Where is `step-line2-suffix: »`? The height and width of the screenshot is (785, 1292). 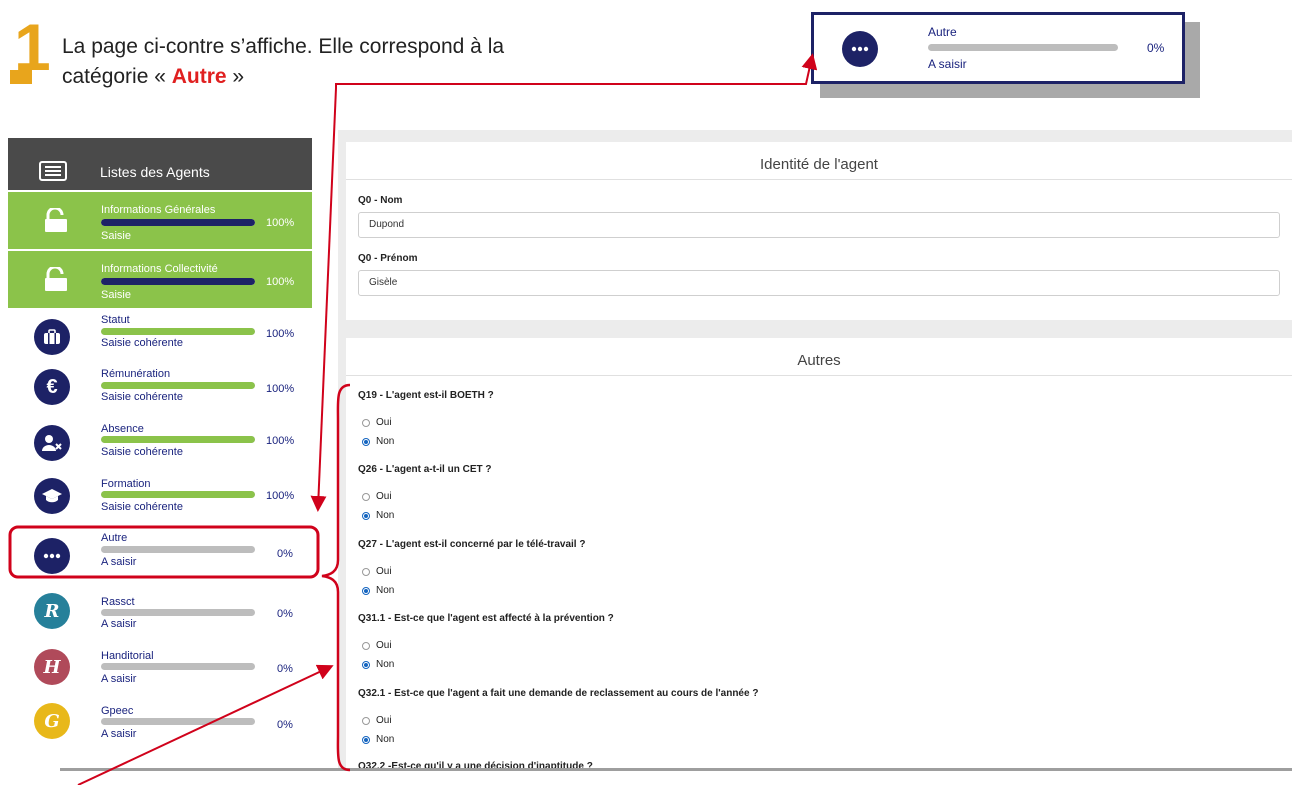 step-line2-suffix: » is located at coordinates (235, 76).